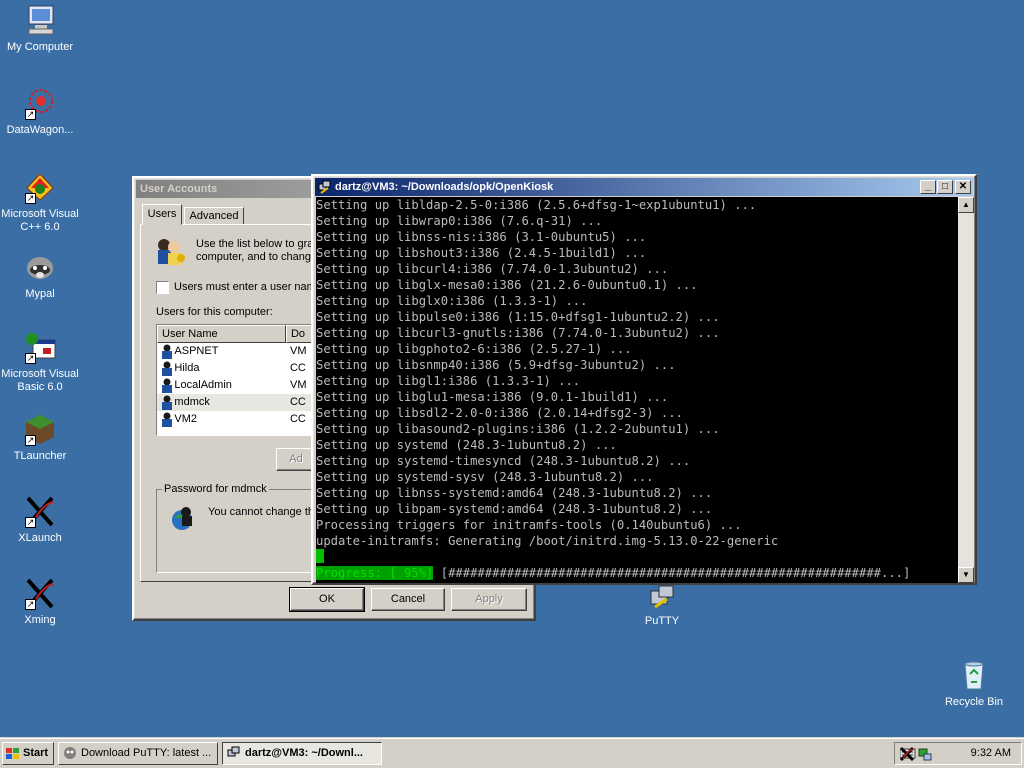 The width and height of the screenshot is (1024, 768). Describe the element at coordinates (925, 755) in the screenshot. I see `network-icon` at that location.